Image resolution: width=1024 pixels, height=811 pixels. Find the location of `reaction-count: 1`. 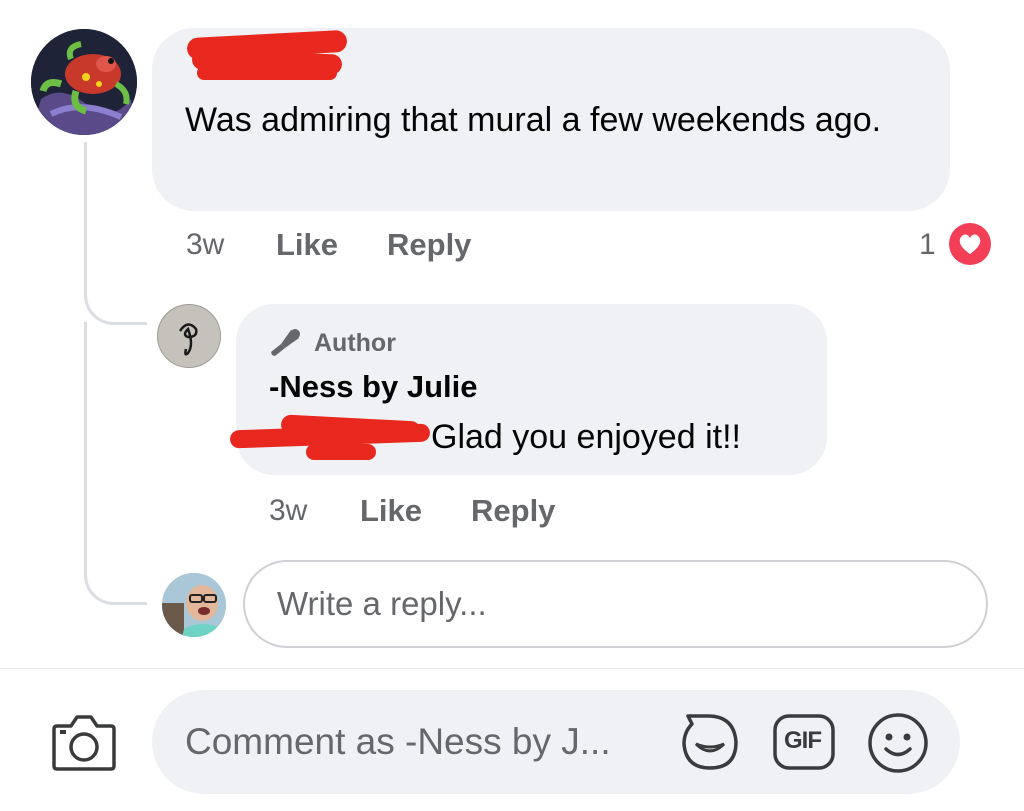

reaction-count: 1 is located at coordinates (927, 245).